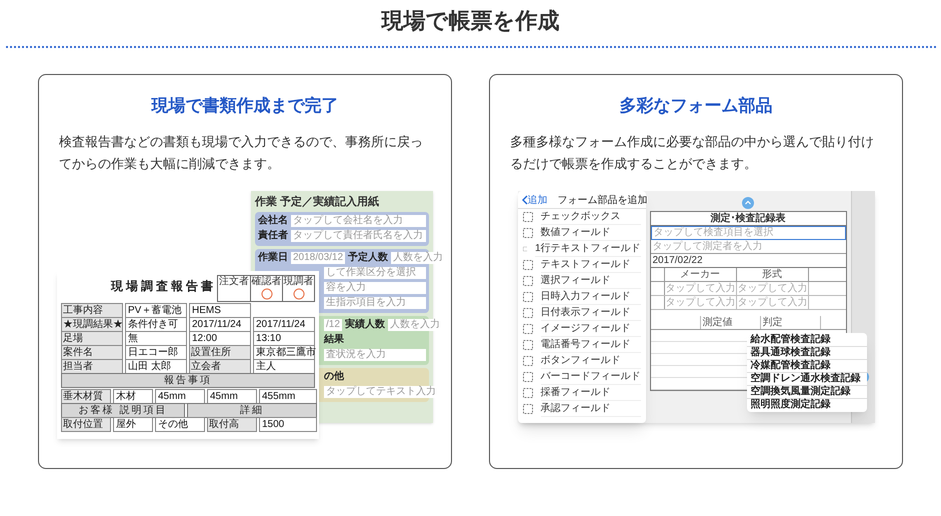  What do you see at coordinates (806, 392) in the screenshot?
I see `dropdown-option: 空調換気風量測定記録` at bounding box center [806, 392].